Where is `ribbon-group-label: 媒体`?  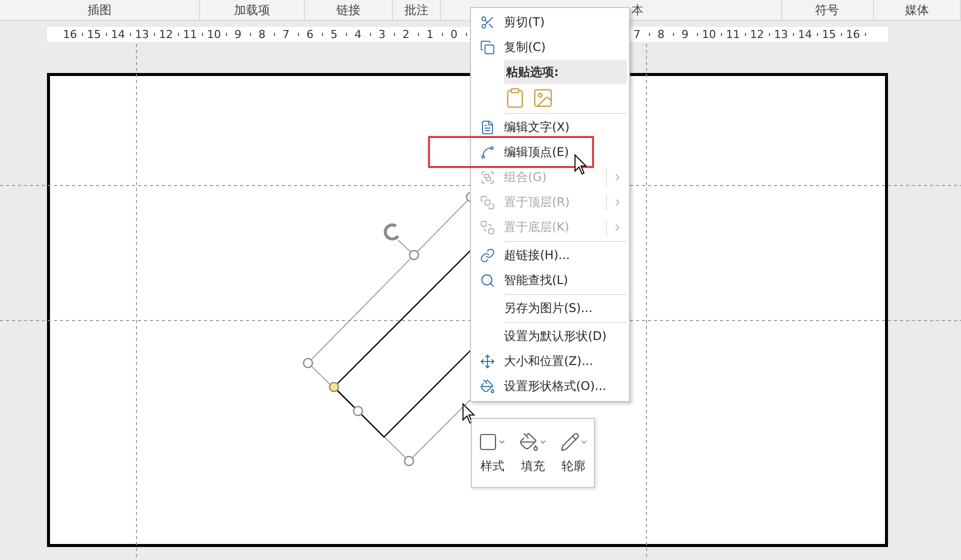
ribbon-group-label: 媒体 is located at coordinates (916, 10).